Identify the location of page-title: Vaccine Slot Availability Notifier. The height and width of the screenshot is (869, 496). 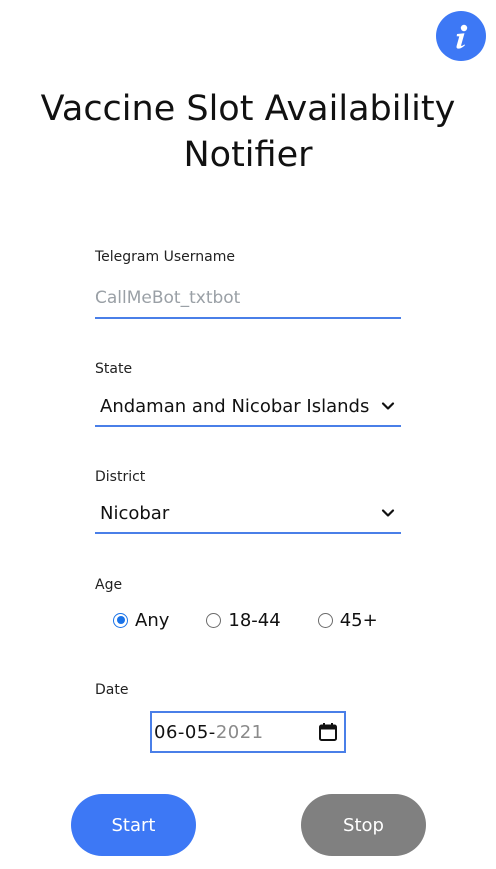
(248, 132).